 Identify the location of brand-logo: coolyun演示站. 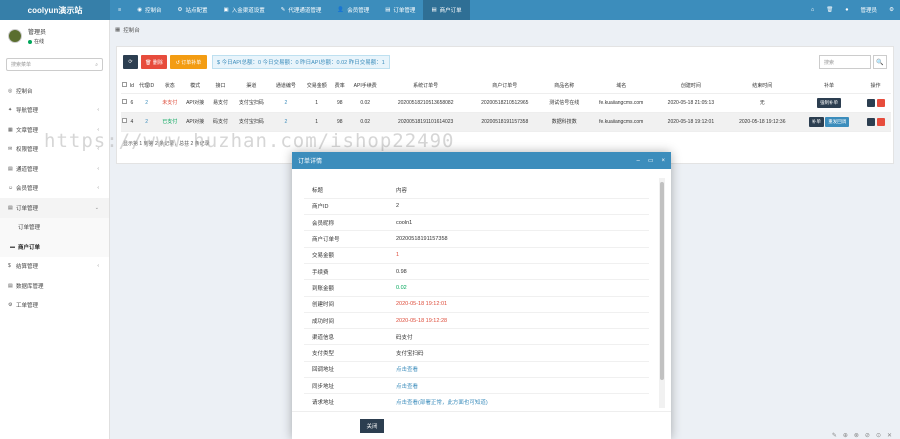
(55, 10).